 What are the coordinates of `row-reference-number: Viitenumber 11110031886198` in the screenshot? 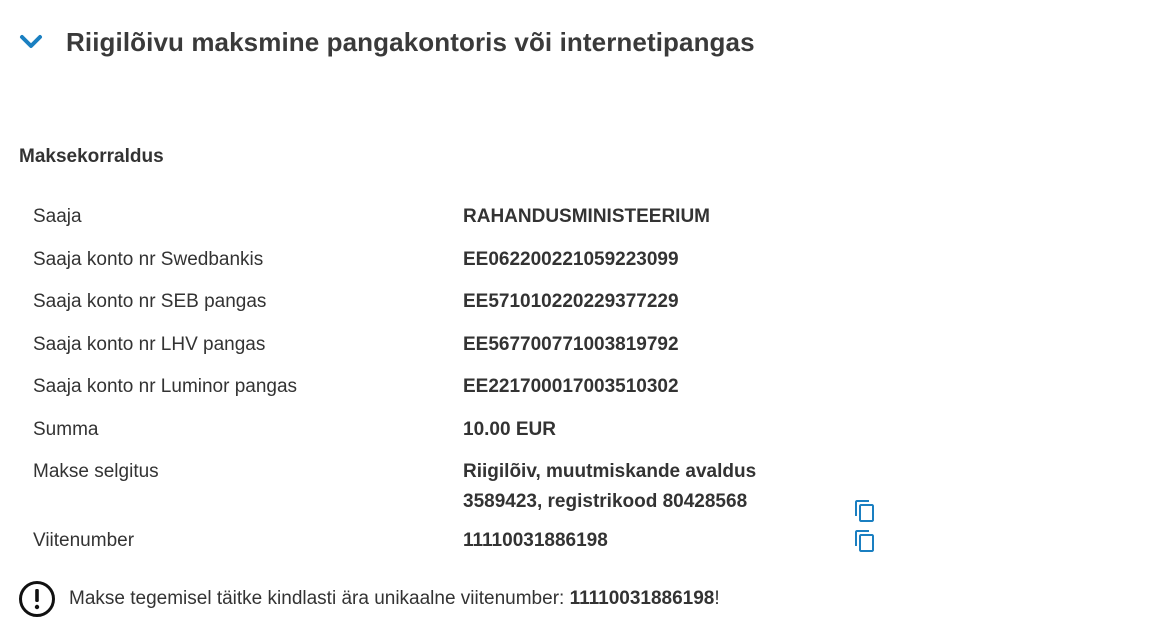 It's located at (473, 541).